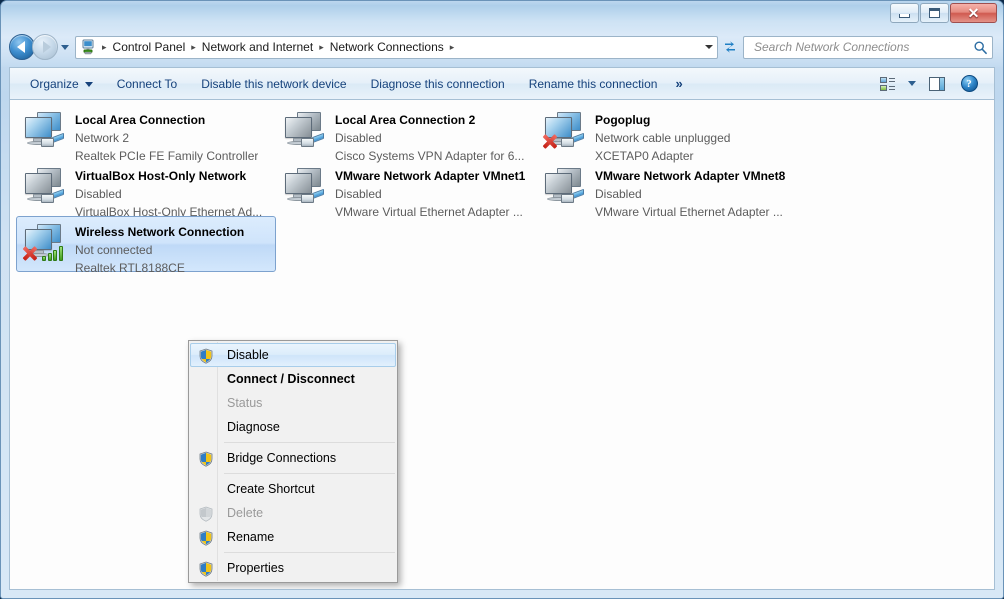 The width and height of the screenshot is (1004, 599). Describe the element at coordinates (502, 15) in the screenshot. I see `title-bar: ✕` at that location.